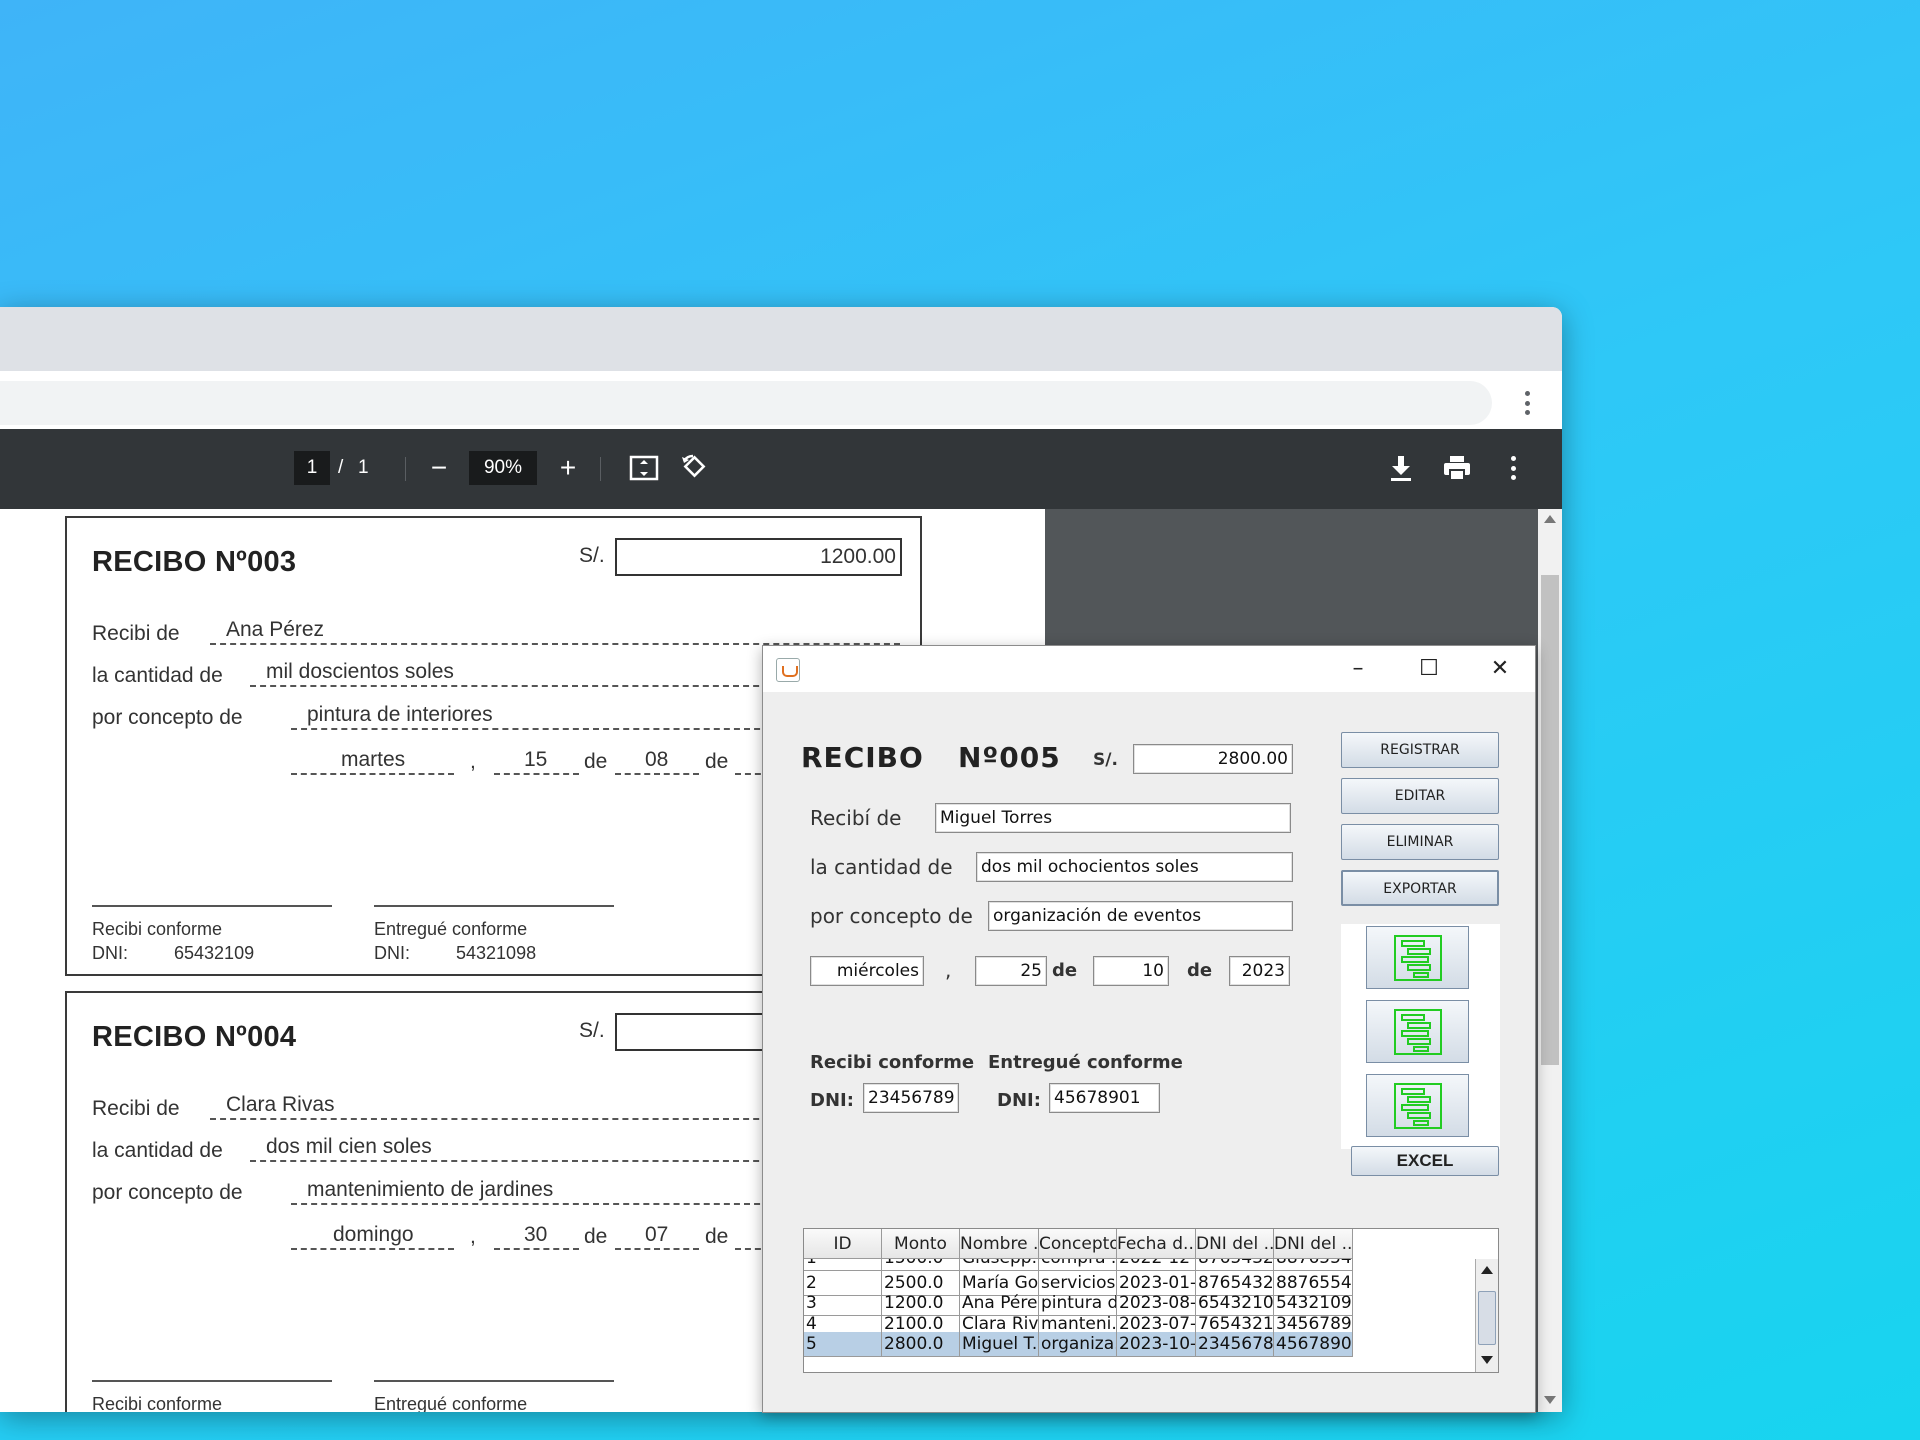 The height and width of the screenshot is (1440, 1920). I want to click on table-cell: 23456789, so click(1235, 1344).